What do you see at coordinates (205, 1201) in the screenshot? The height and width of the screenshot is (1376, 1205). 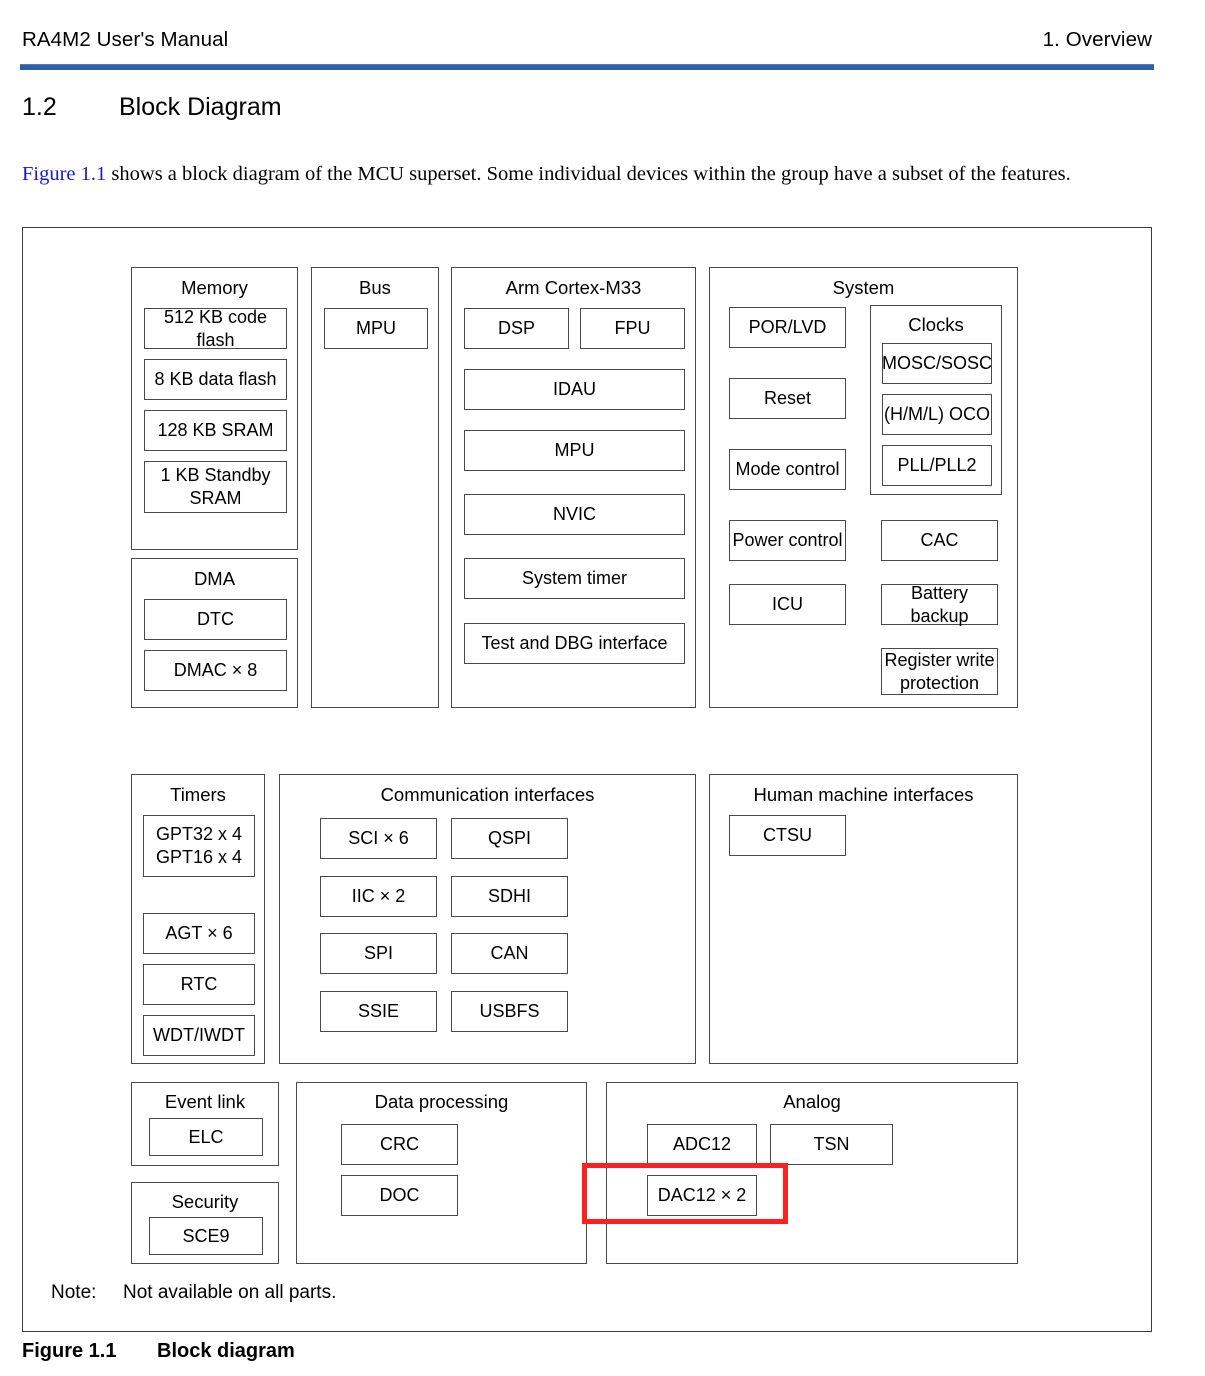 I see `group-security-title: Security` at bounding box center [205, 1201].